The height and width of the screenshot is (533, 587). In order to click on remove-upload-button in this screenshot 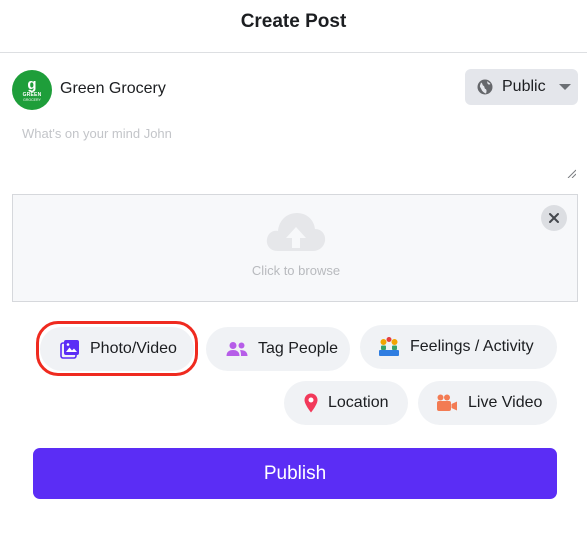, I will do `click(554, 218)`.